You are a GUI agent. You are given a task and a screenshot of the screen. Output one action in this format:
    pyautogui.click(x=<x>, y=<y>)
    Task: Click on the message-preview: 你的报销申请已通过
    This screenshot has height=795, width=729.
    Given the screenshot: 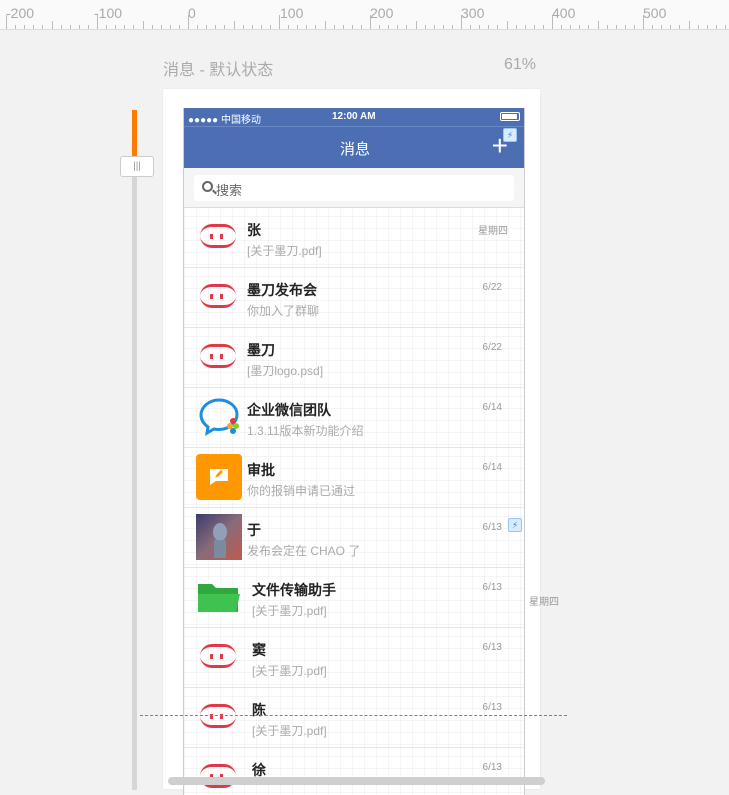 What is the action you would take?
    pyautogui.click(x=301, y=491)
    